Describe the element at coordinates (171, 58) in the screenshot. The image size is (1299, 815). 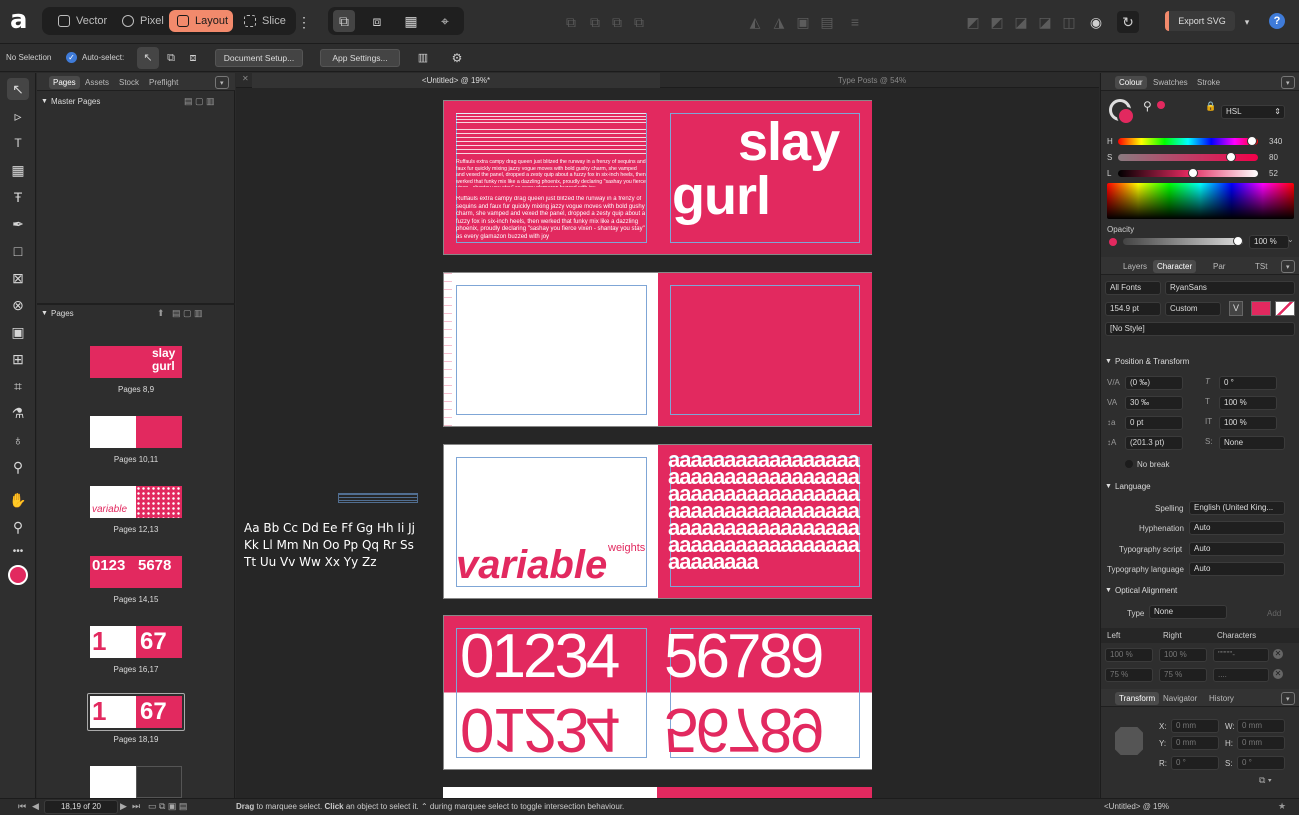
I see `layer-select-icon: ⧉` at that location.